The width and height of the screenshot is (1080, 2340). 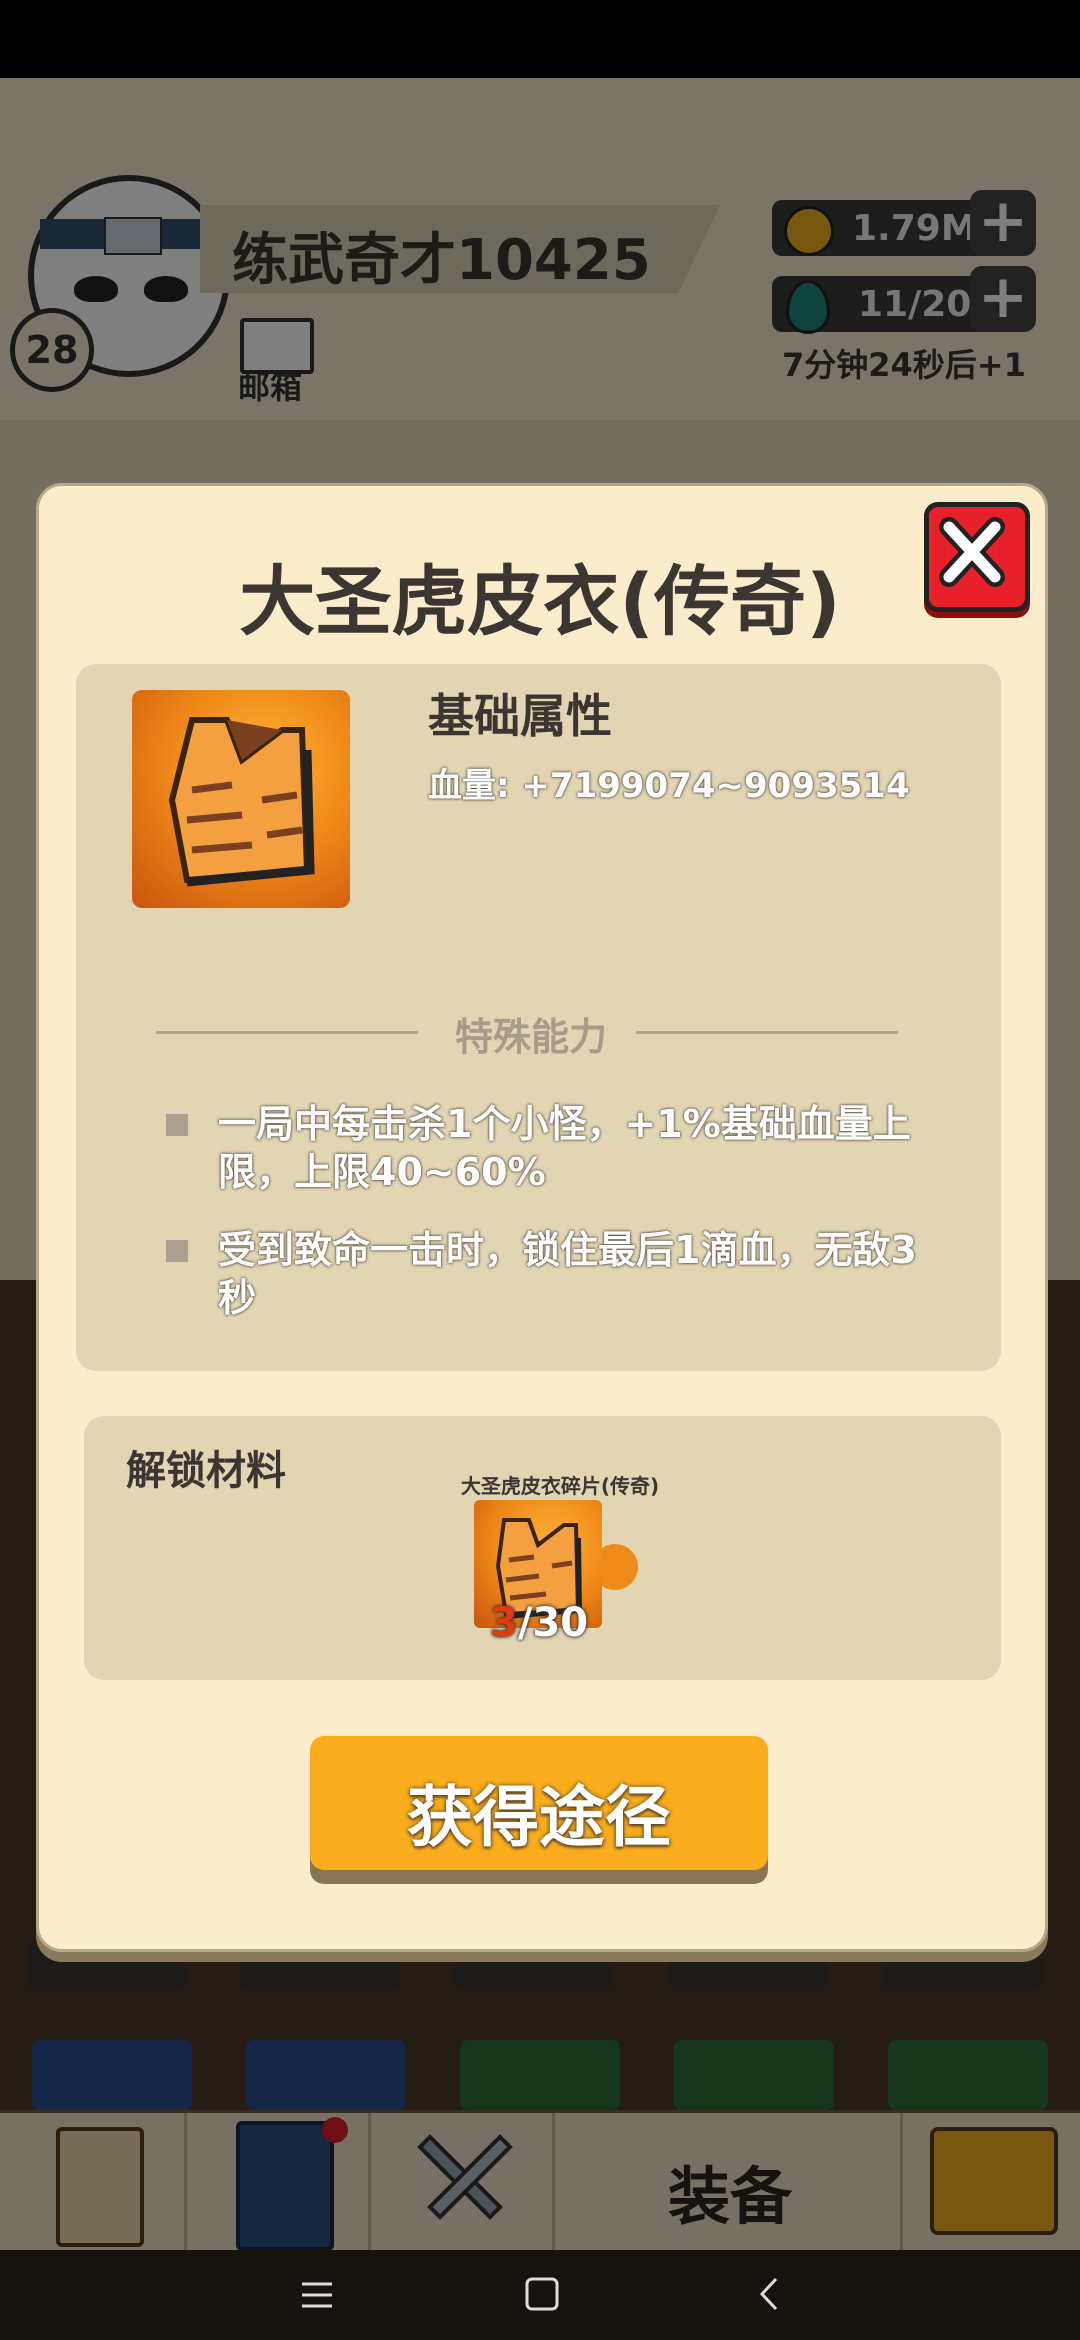 I want to click on base-attributes-title: 基础属性, so click(x=520, y=716).